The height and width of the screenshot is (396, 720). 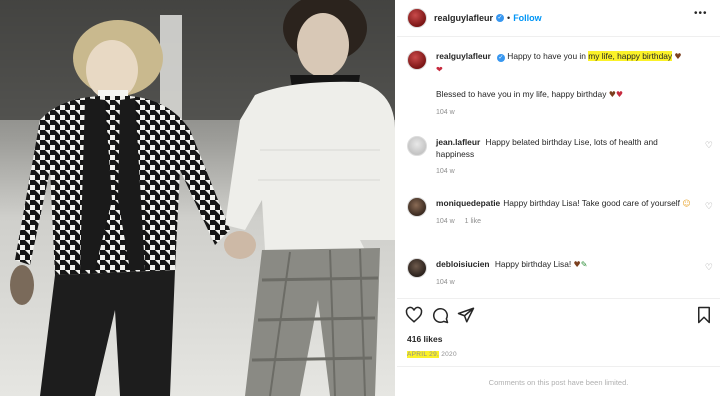 I want to click on post-date: APRIL 29, 2020, so click(x=432, y=354).